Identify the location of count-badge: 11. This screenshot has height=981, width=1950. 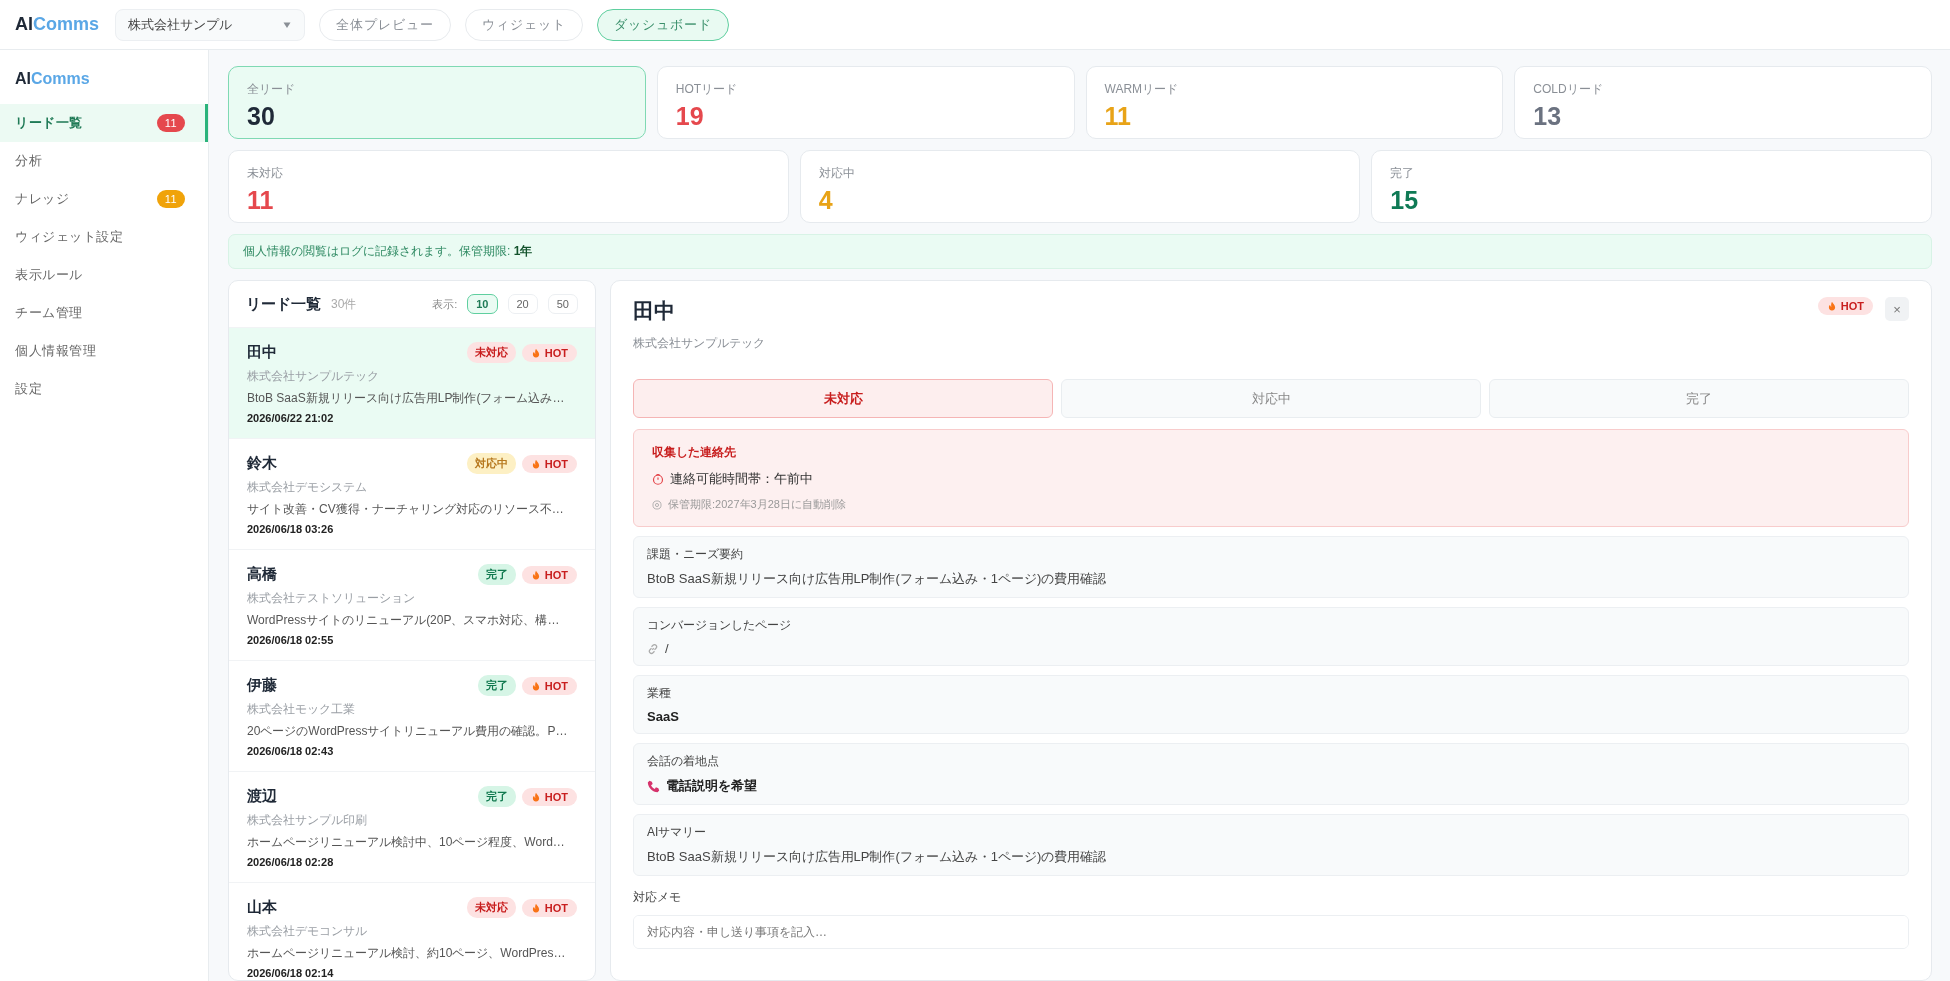
(171, 123).